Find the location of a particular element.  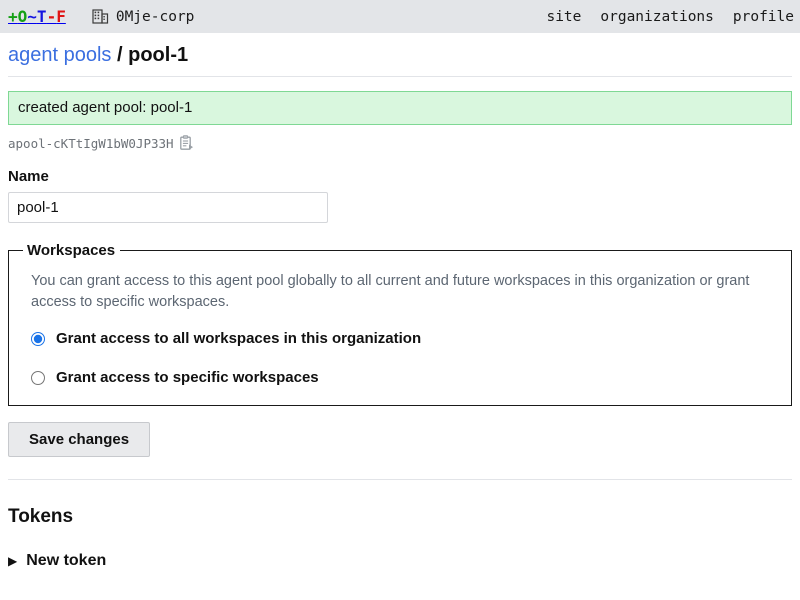

breadcrumb-divider is located at coordinates (400, 76).